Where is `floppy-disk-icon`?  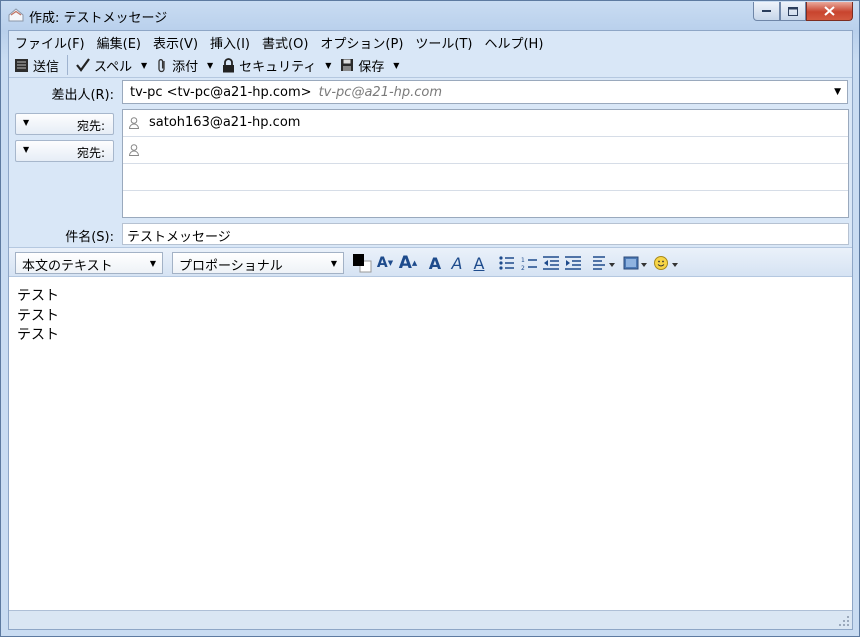
floppy-disk-icon is located at coordinates (347, 65).